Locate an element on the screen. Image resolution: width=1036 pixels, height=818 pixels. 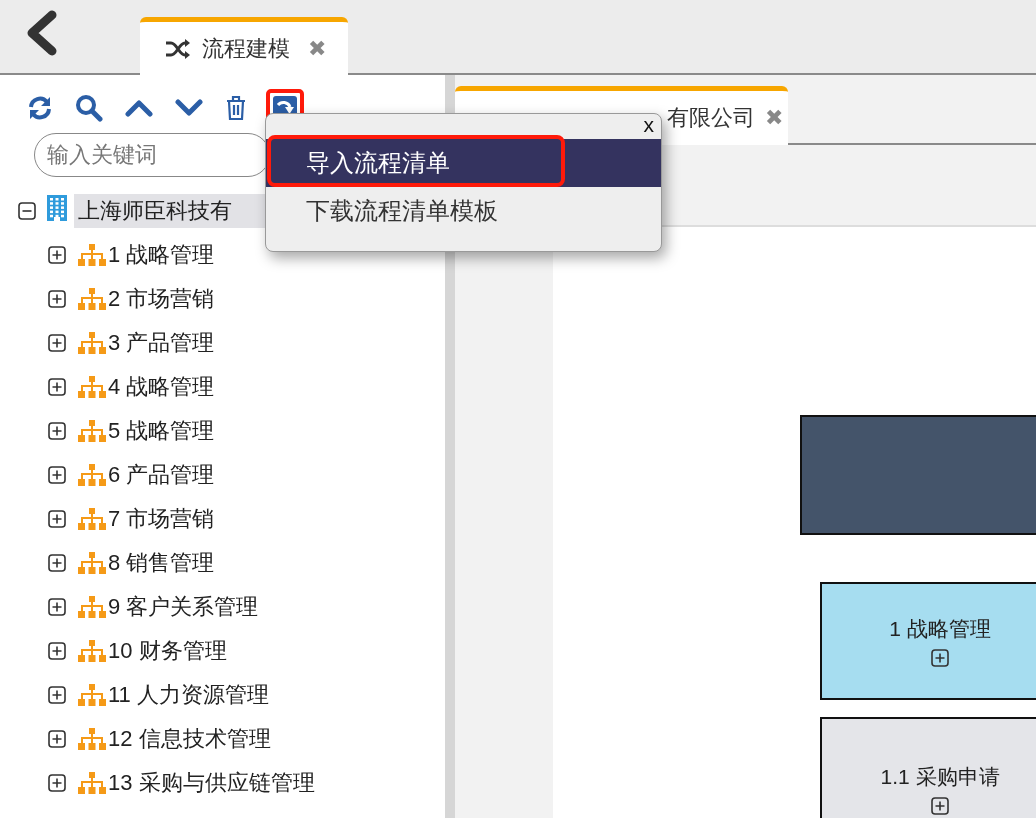
node-label: 1.1 采购申请 is located at coordinates (940, 777).